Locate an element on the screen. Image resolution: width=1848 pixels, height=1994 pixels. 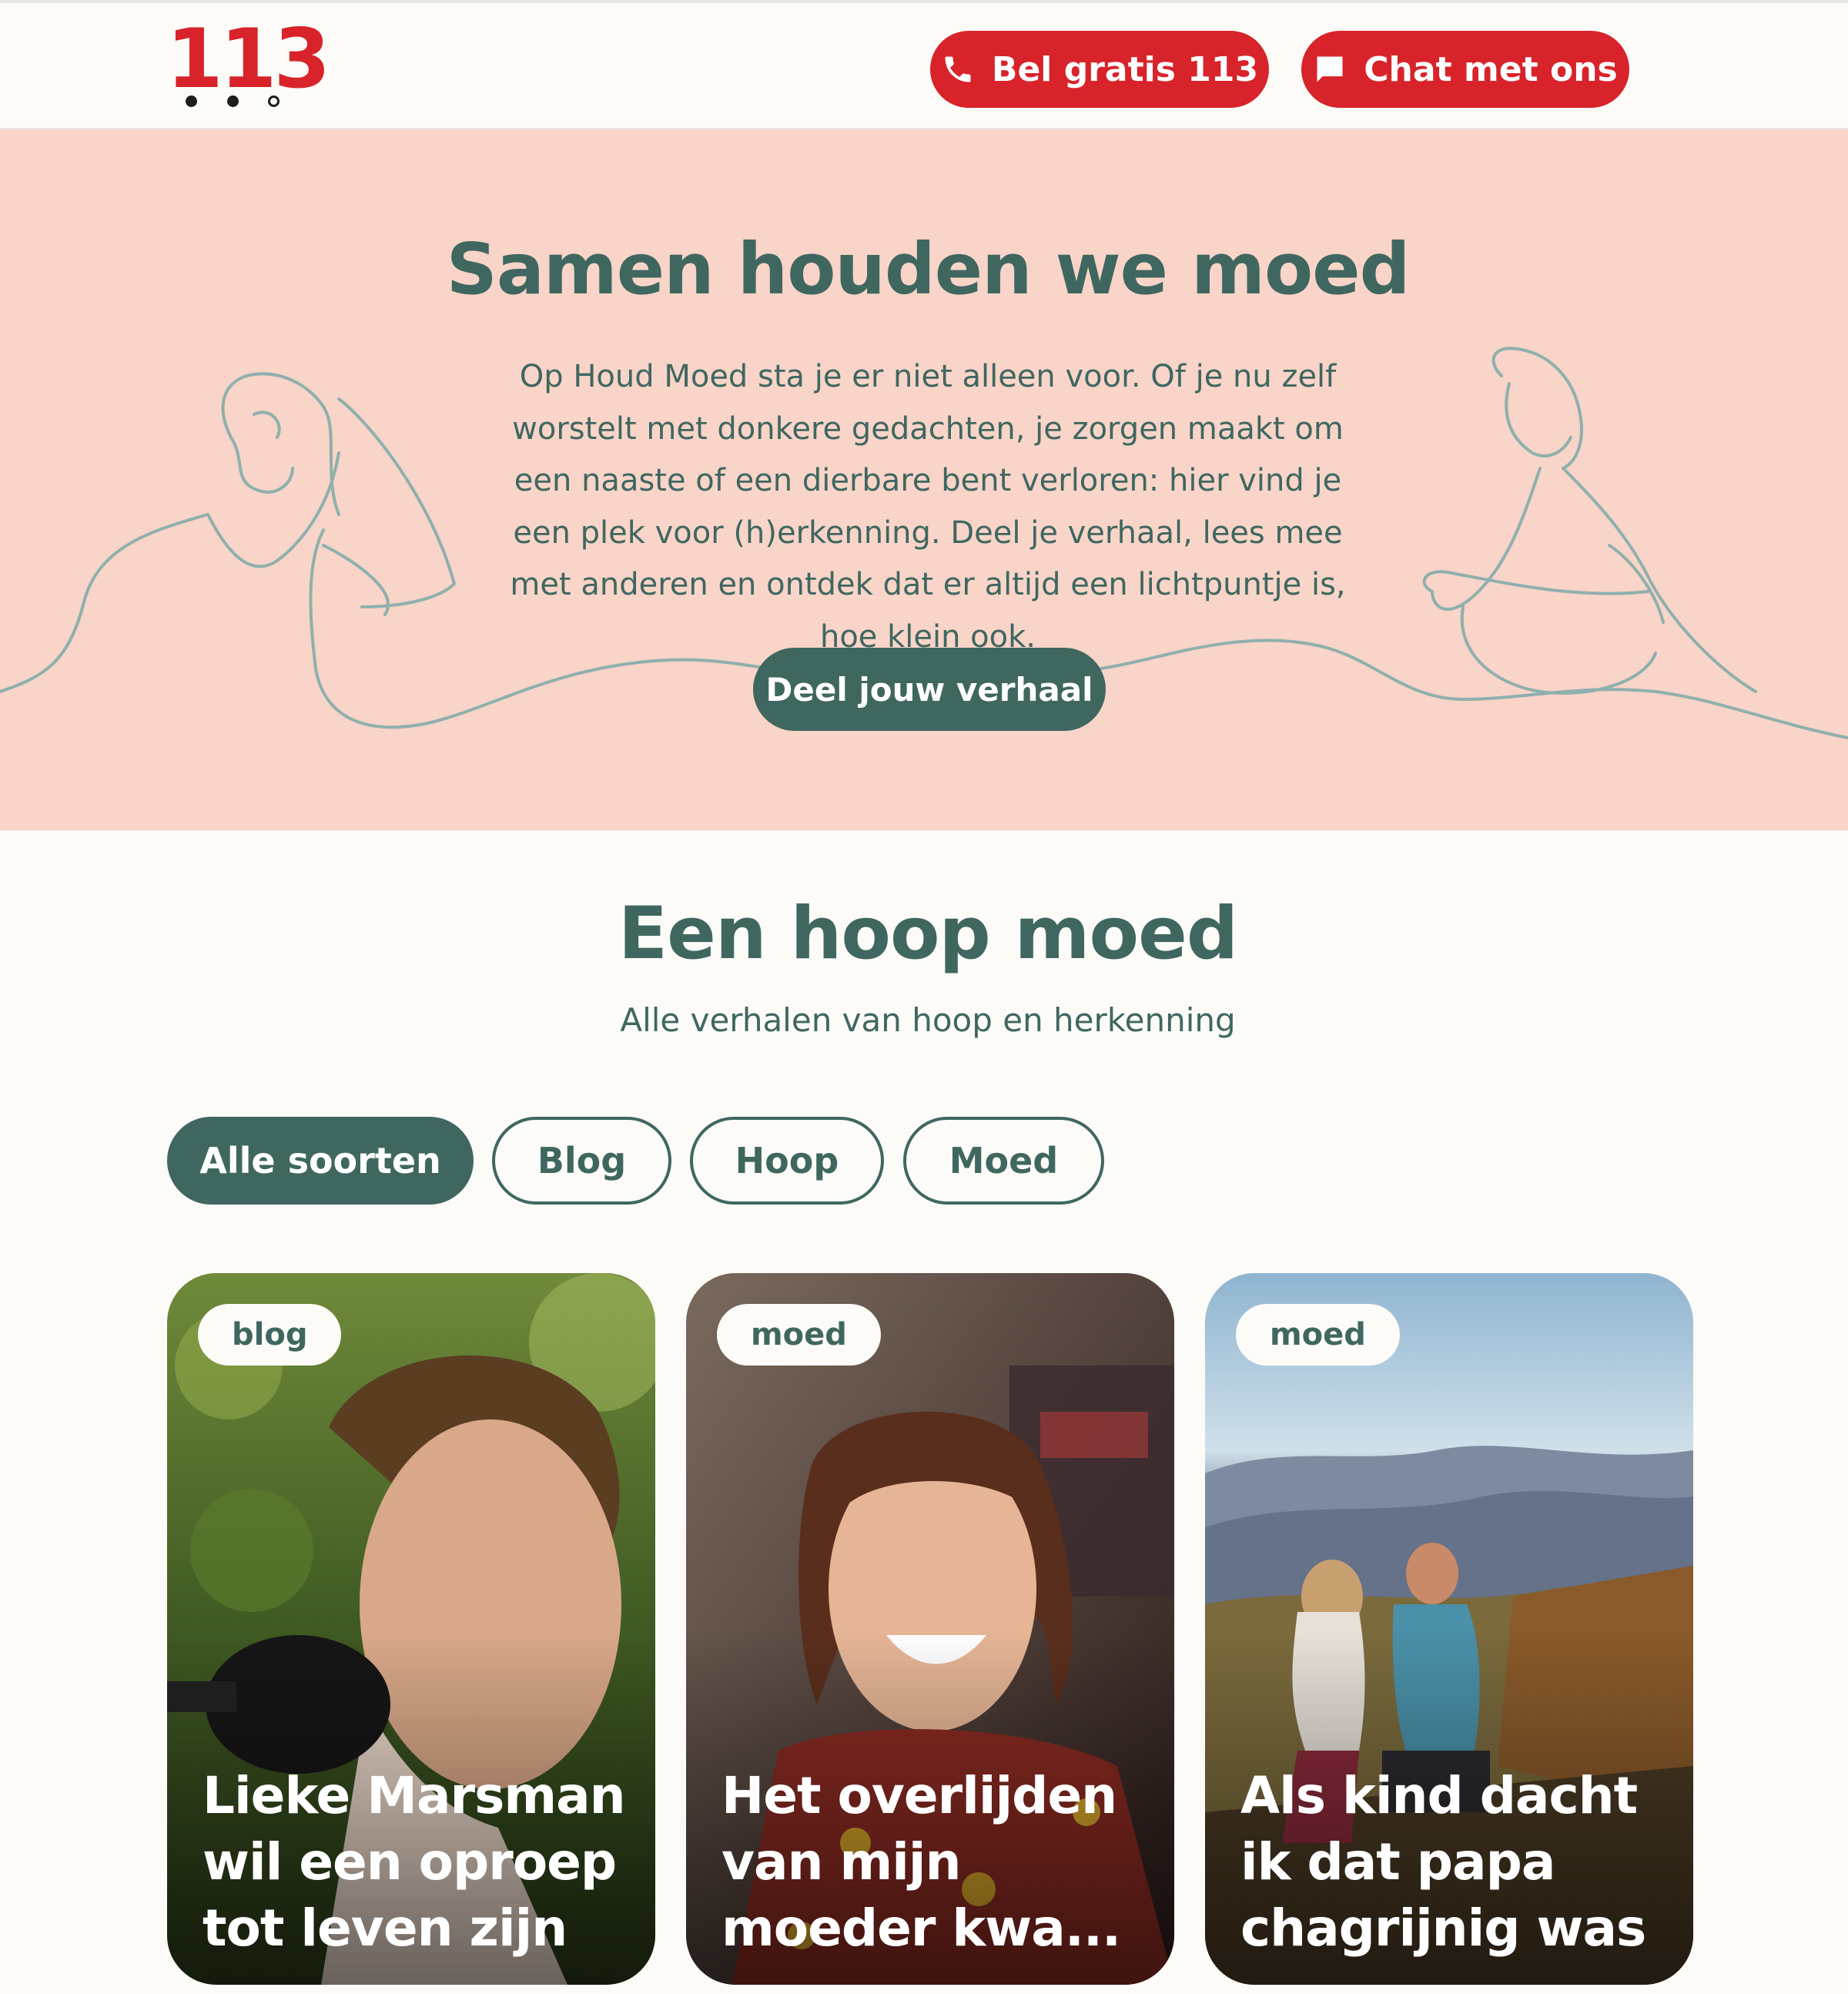
call-button: Bel gratis 113 is located at coordinates (1099, 69).